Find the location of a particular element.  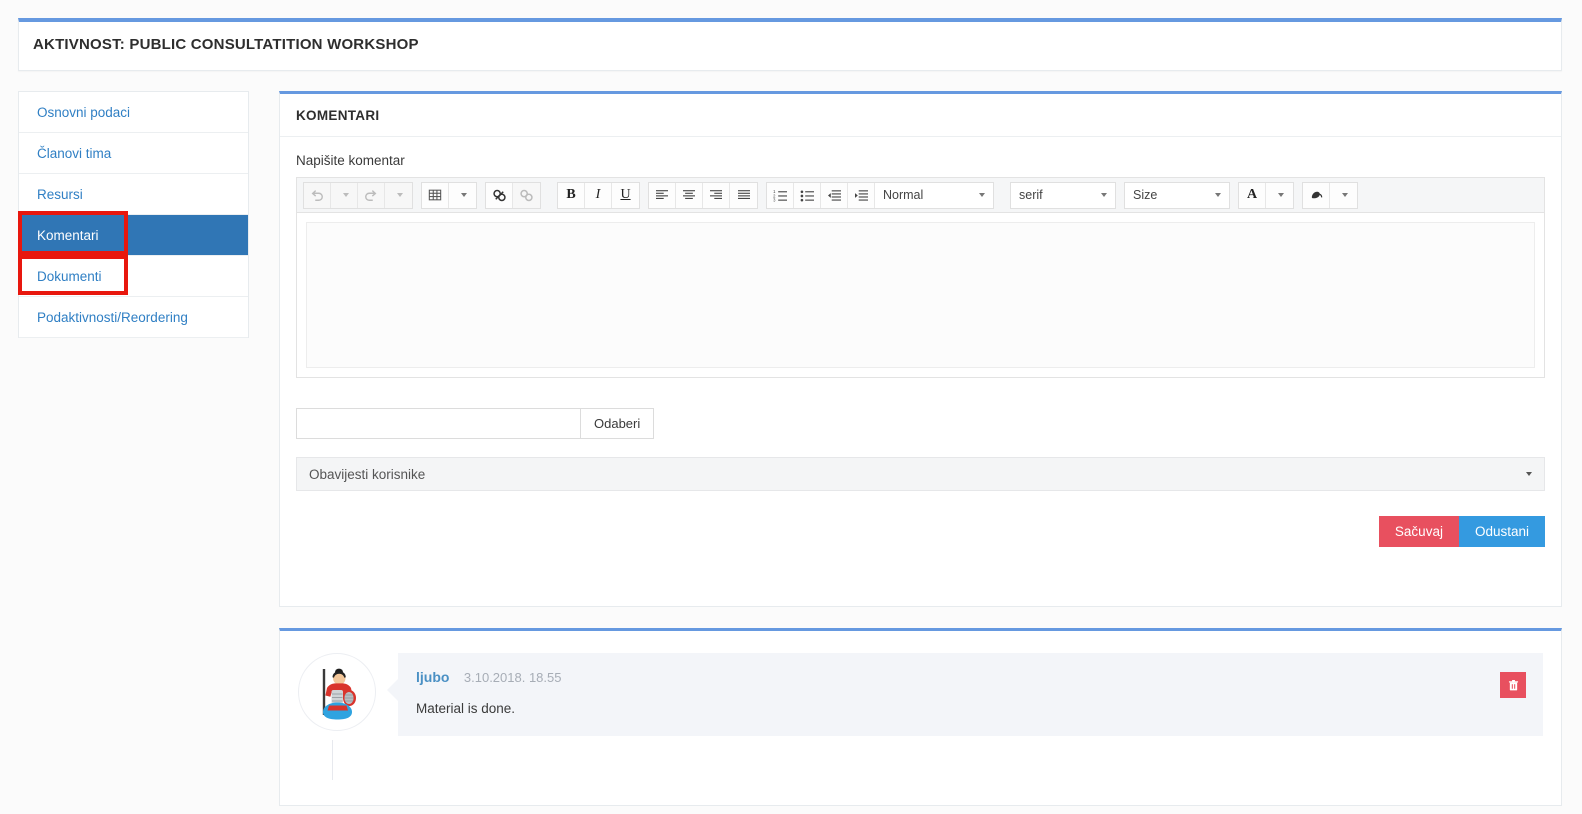

outdent-icon is located at coordinates (834, 195).